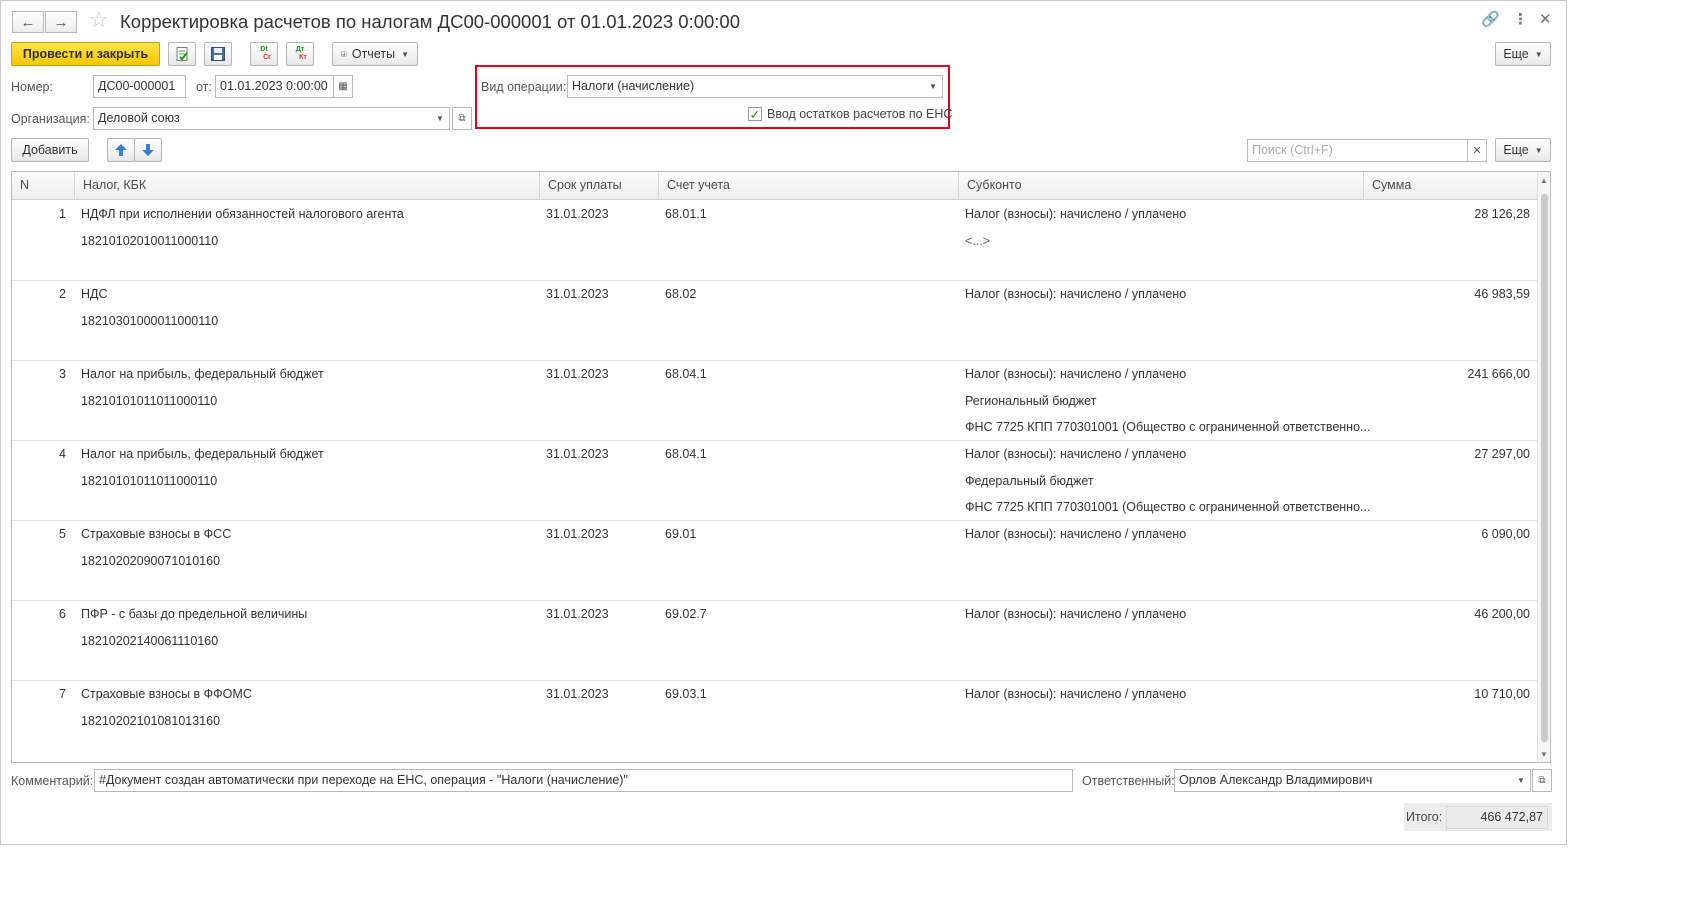 The height and width of the screenshot is (917, 1699). What do you see at coordinates (218, 54) in the screenshot?
I see `save-button` at bounding box center [218, 54].